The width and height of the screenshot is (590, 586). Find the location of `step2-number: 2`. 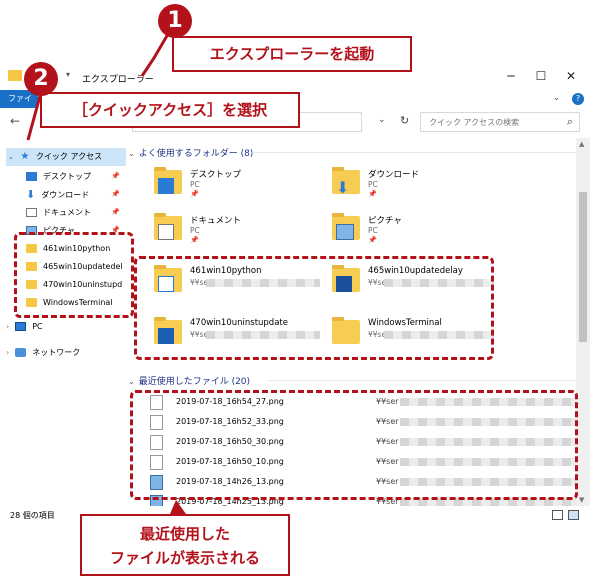

step2-number: 2 is located at coordinates (41, 79).